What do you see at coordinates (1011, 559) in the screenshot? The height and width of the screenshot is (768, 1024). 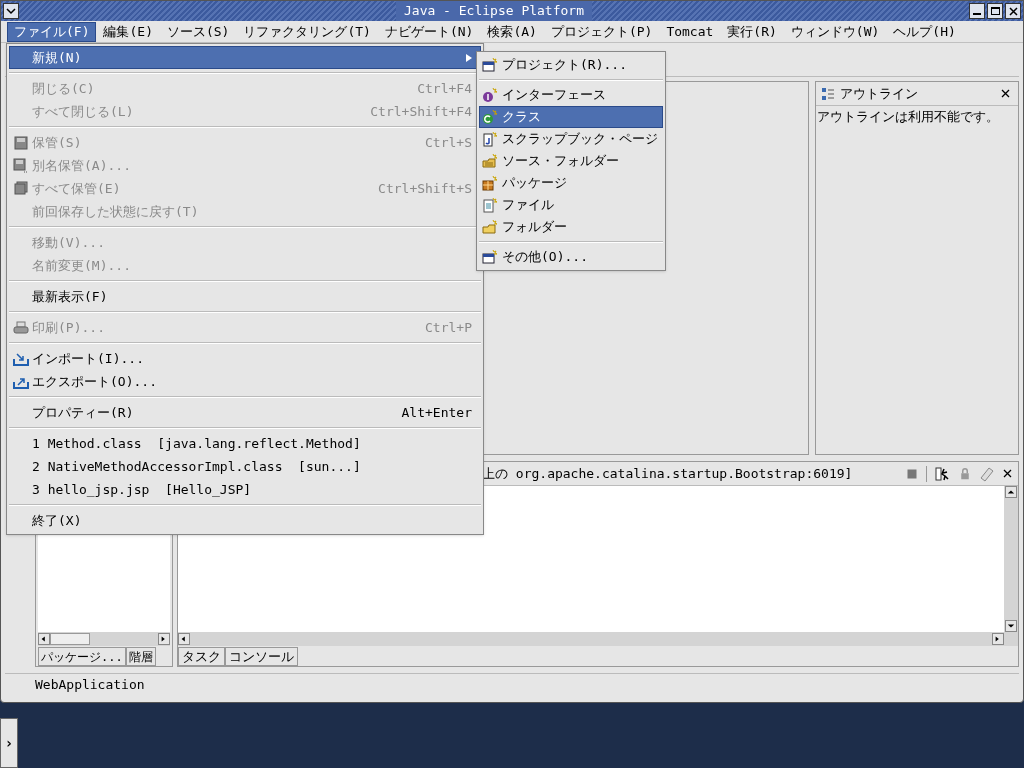 I see `vertical-scrollbar` at bounding box center [1011, 559].